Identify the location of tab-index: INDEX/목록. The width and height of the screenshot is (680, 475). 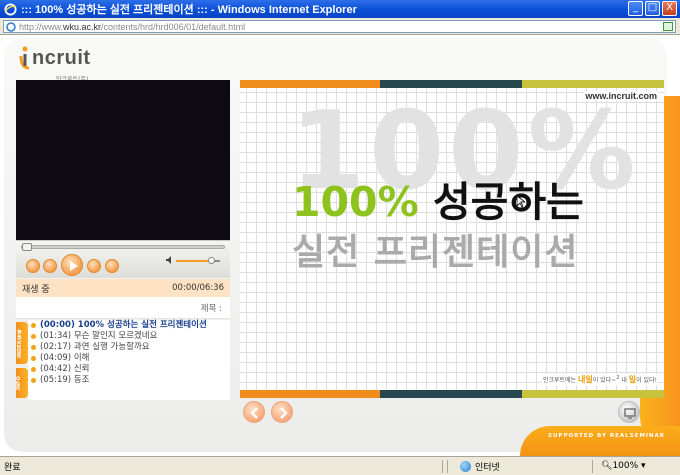
(22, 343).